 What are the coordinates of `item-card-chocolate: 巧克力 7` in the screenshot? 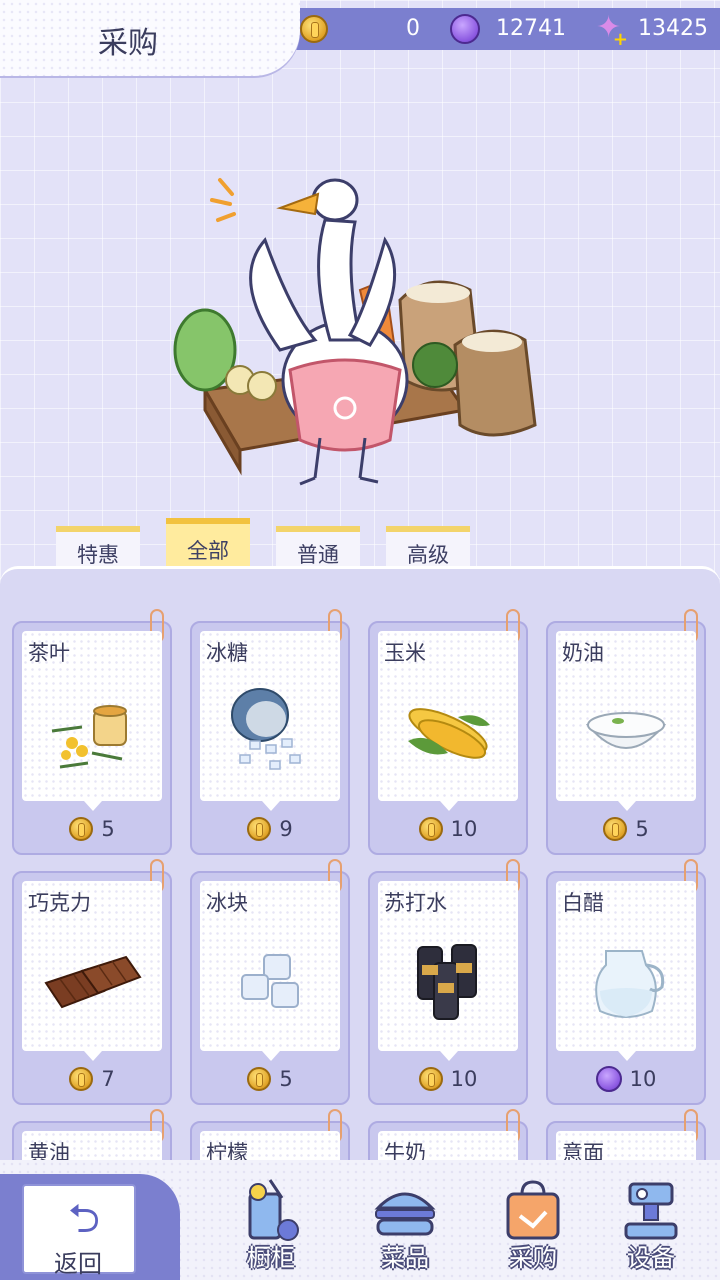 It's located at (92, 982).